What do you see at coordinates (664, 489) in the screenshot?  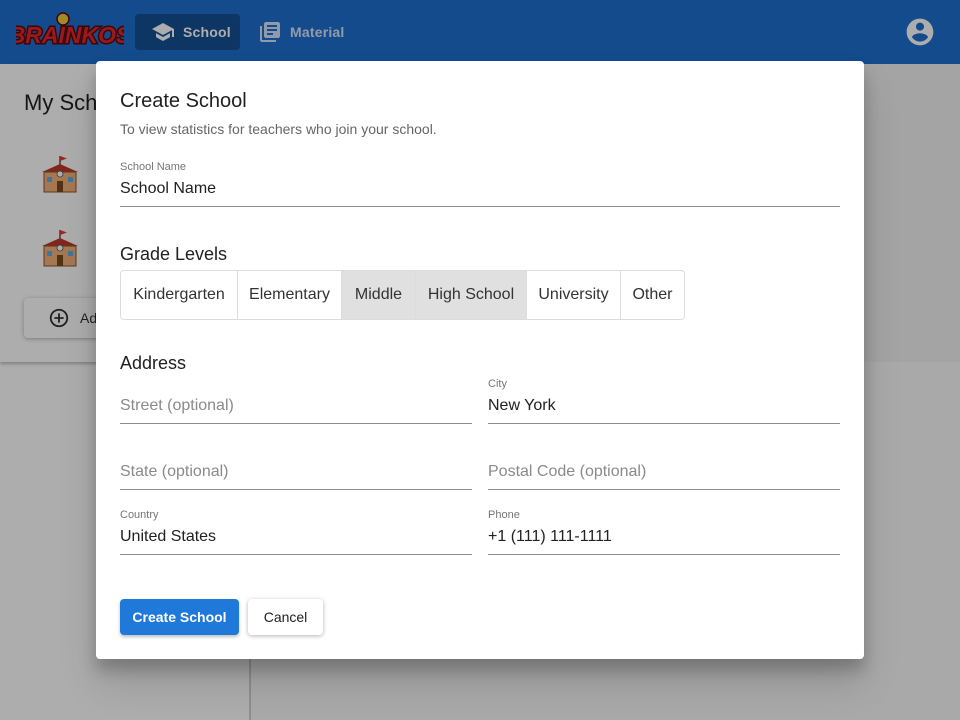 I see `postal-code-underline` at bounding box center [664, 489].